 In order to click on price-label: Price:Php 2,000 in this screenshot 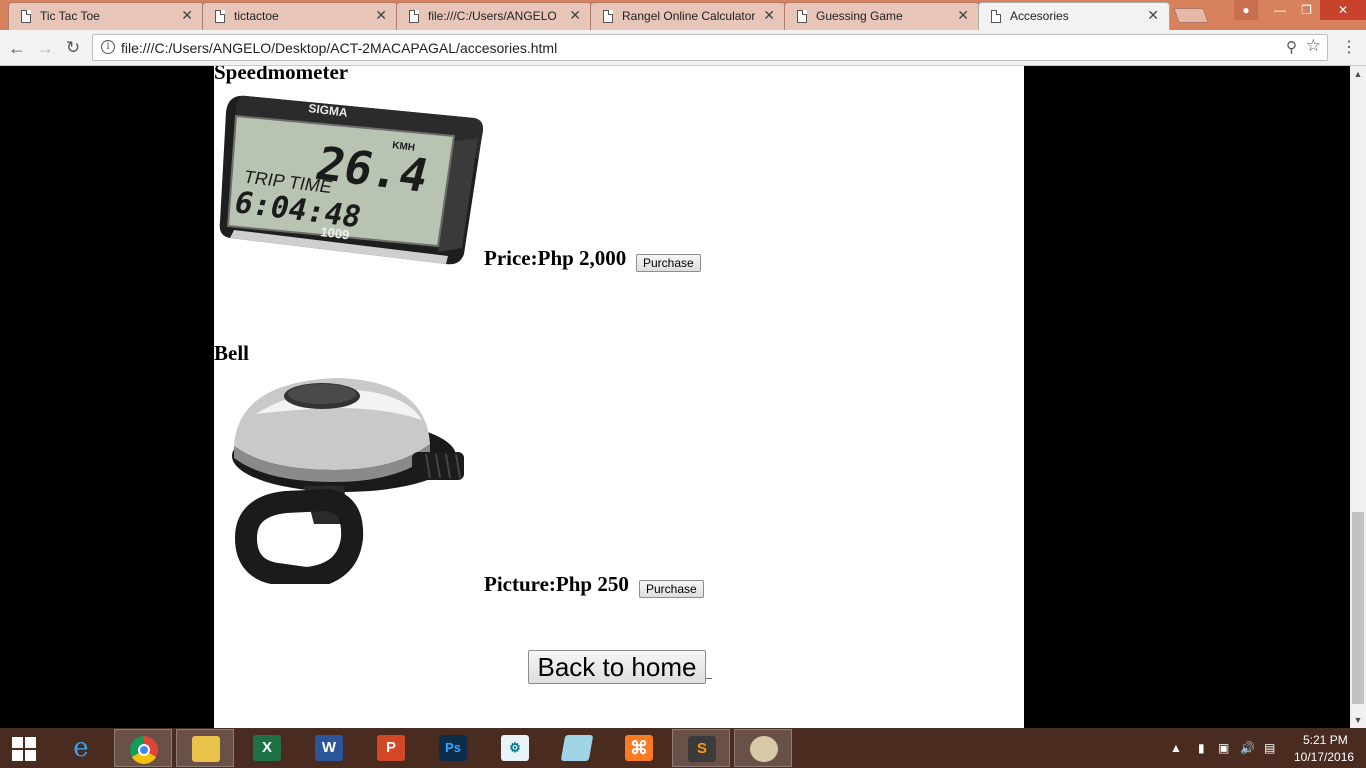, I will do `click(555, 258)`.